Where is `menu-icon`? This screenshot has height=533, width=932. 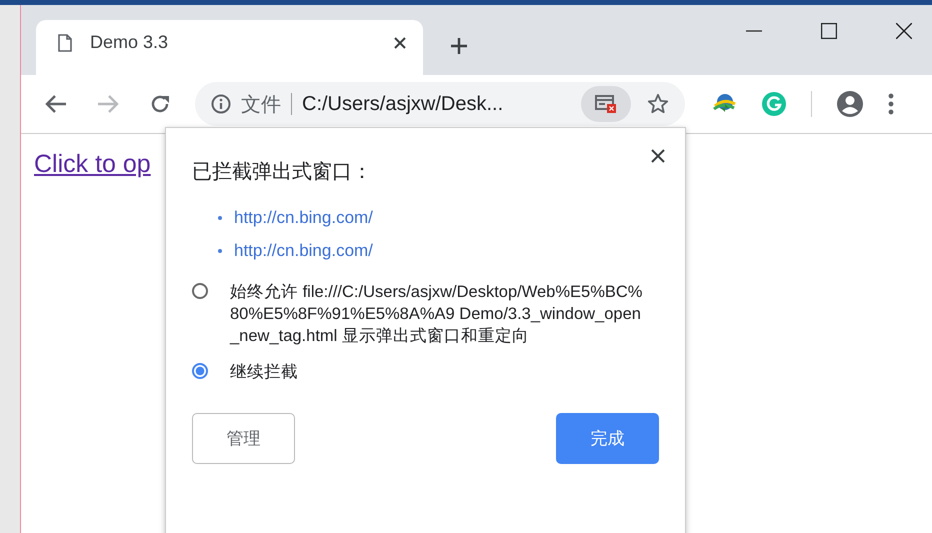
menu-icon is located at coordinates (891, 104).